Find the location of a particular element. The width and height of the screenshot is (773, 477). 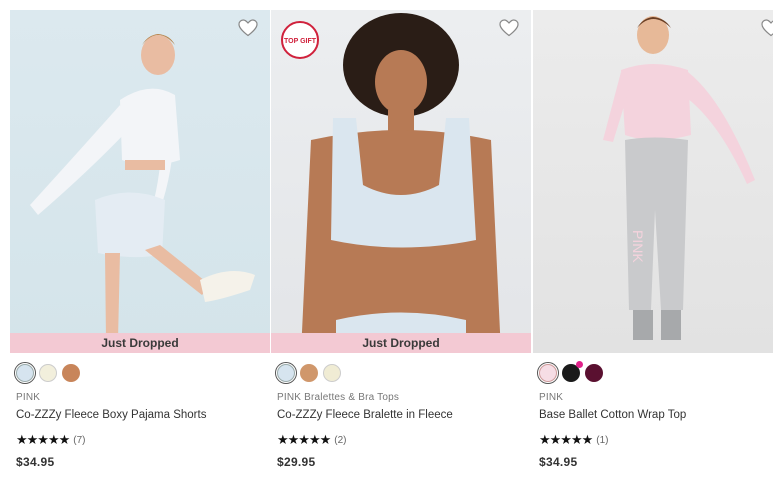

pink-dot-icon is located at coordinates (579, 364).